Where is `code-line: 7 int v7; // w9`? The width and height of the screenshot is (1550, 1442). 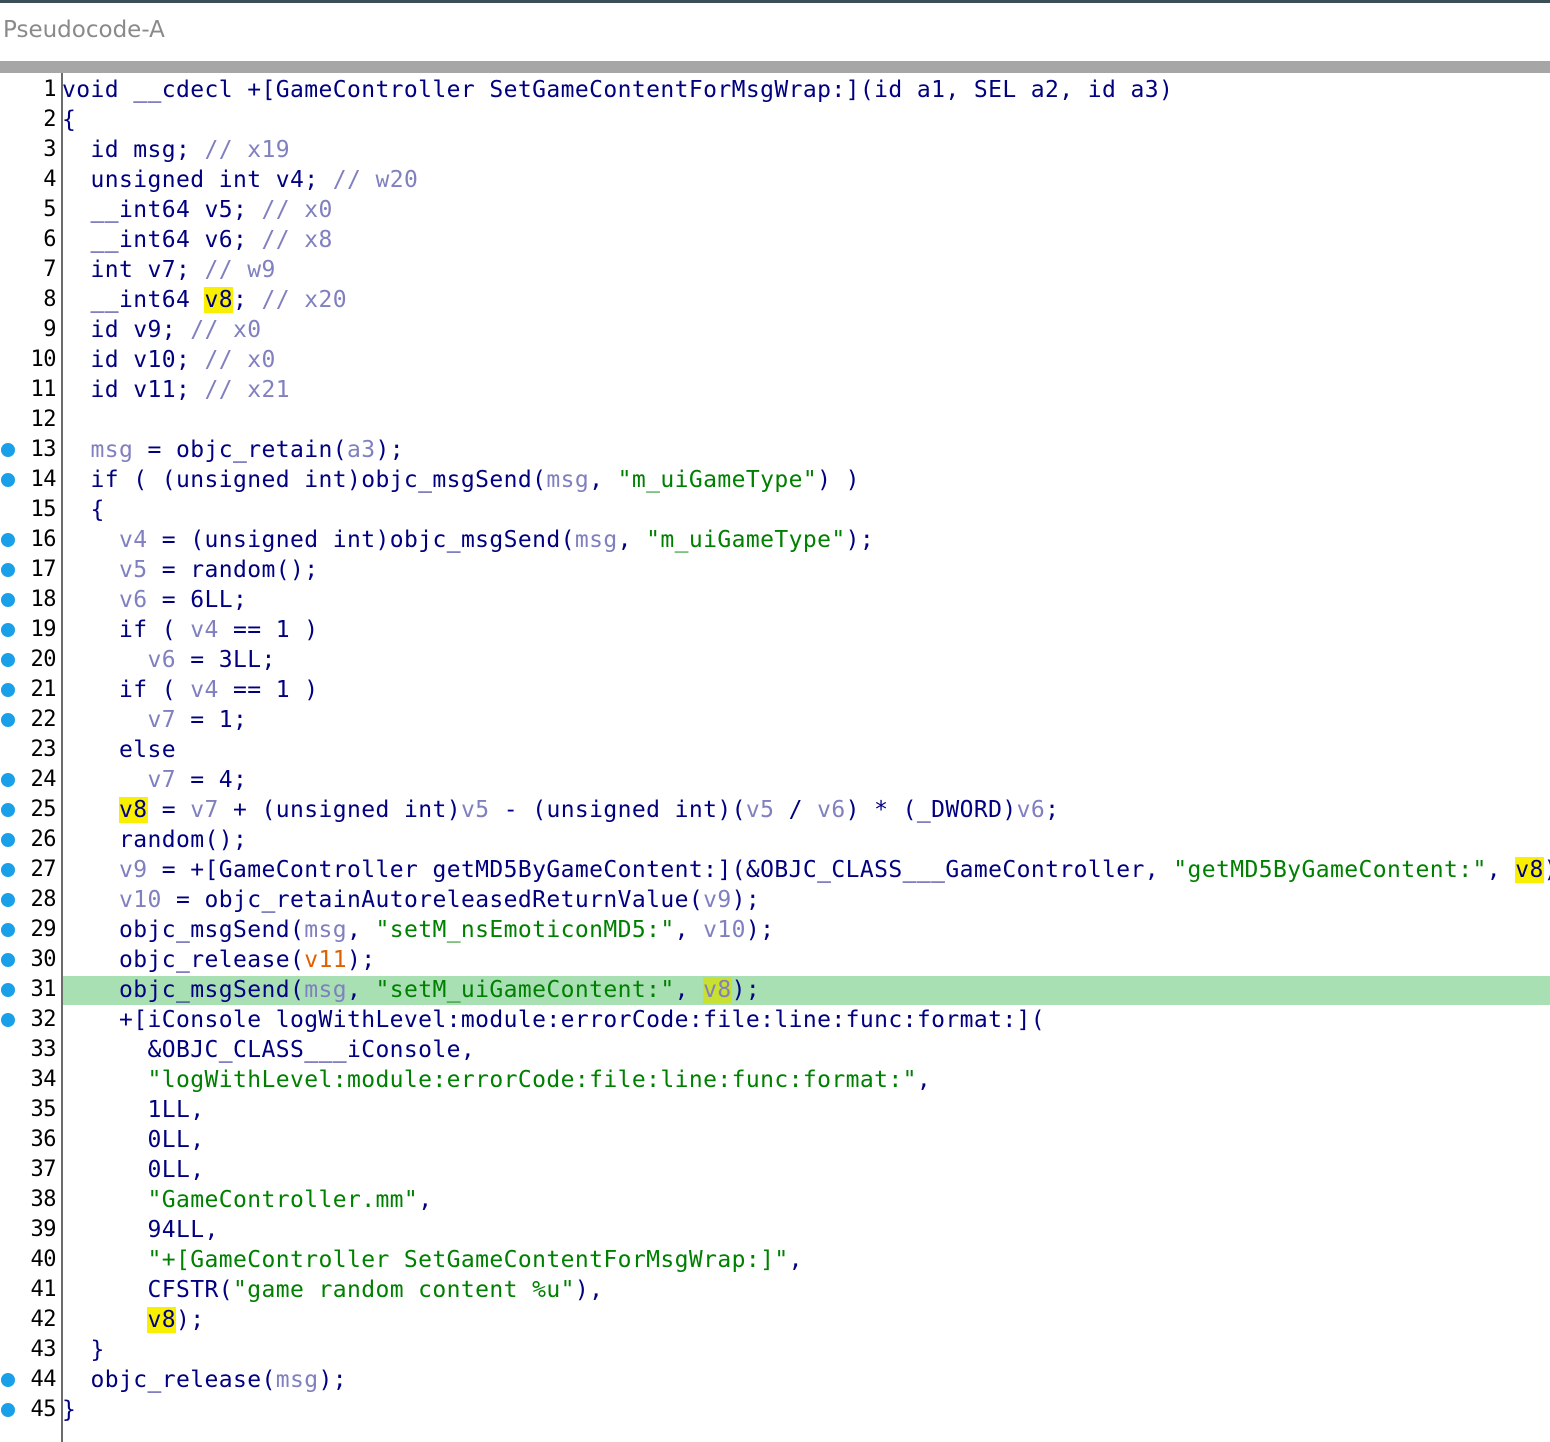
code-line: 7 int v7; // w9 is located at coordinates (775, 270).